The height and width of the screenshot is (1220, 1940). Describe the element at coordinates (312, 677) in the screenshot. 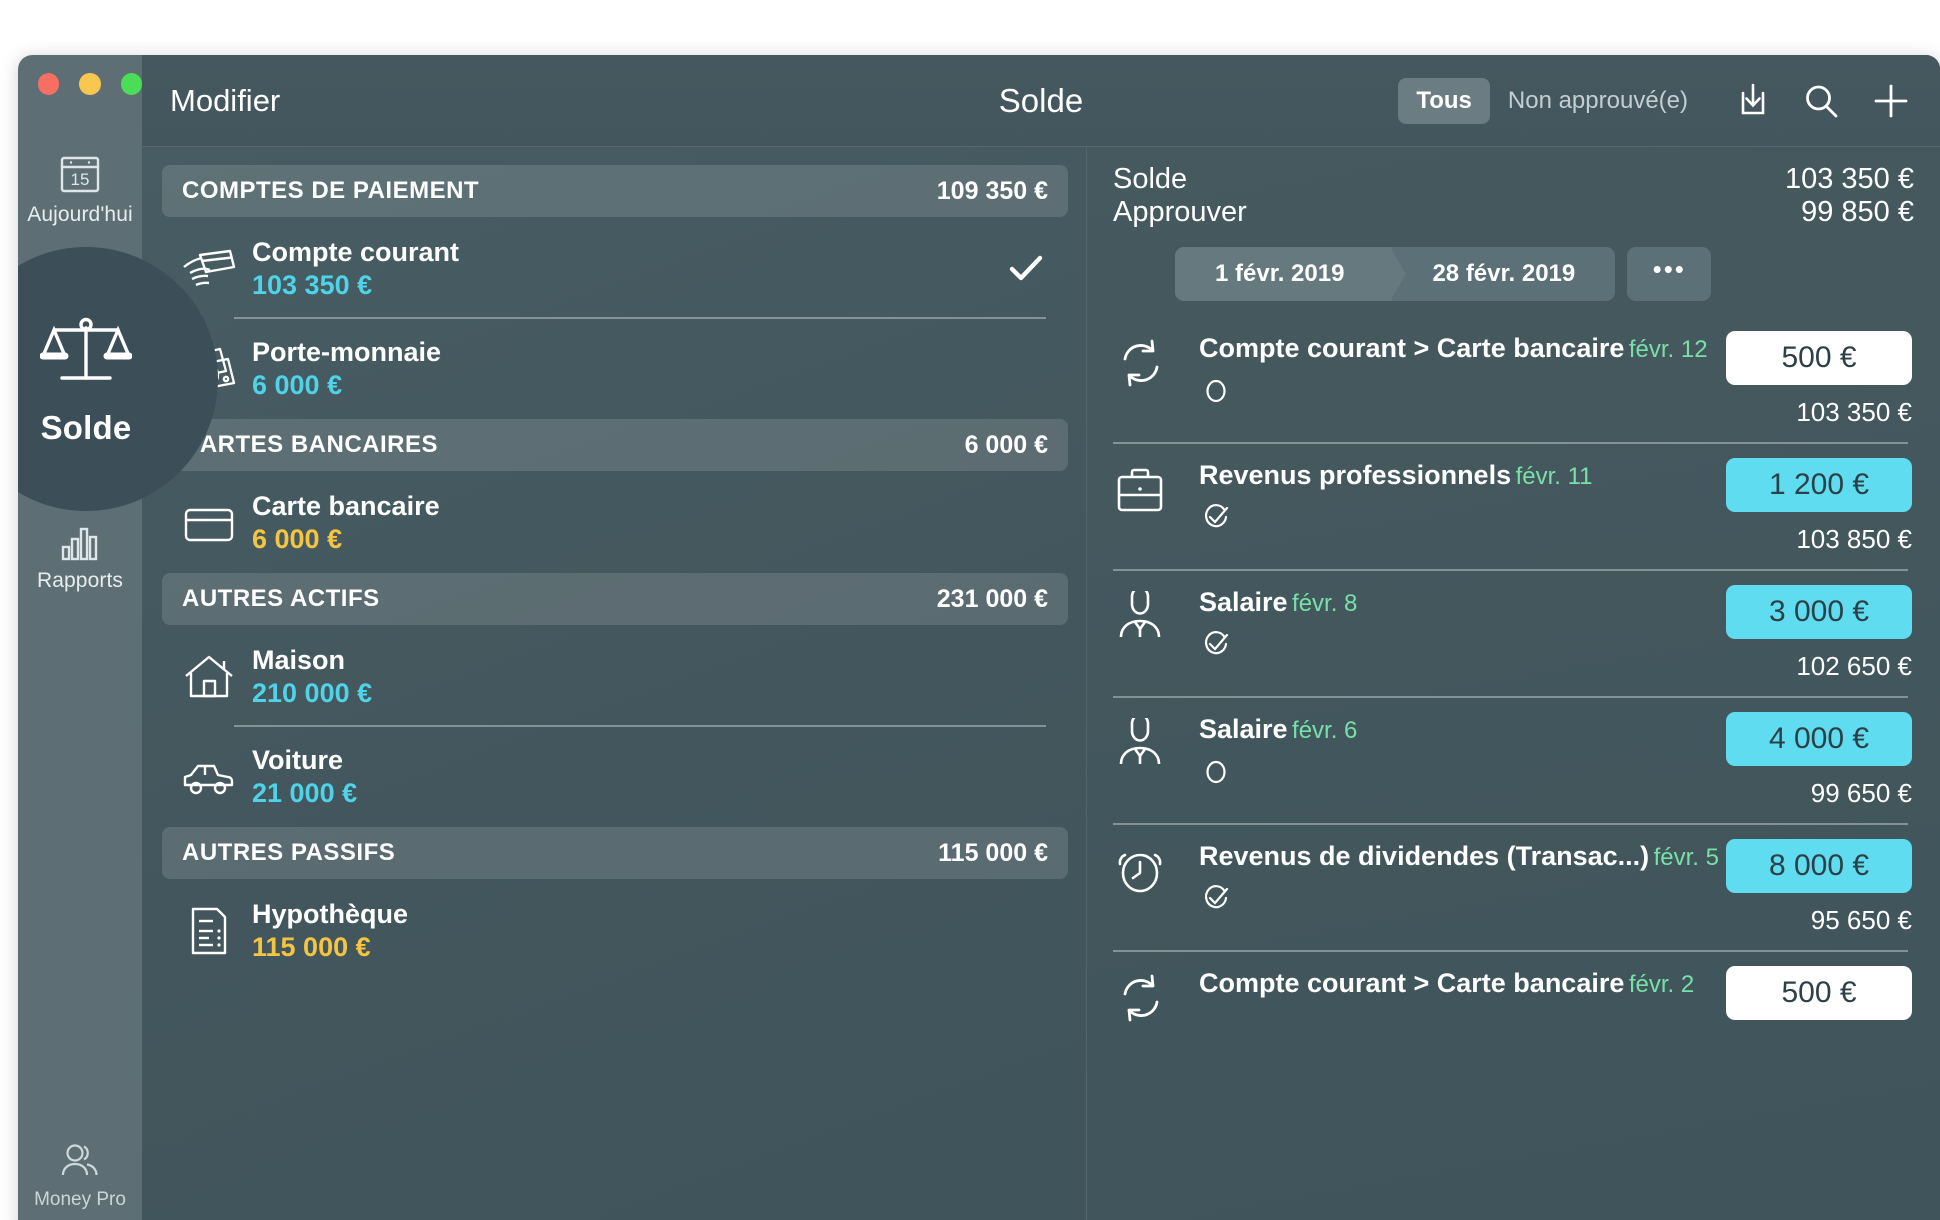

I see `account-info: Maison 210 000 €` at that location.